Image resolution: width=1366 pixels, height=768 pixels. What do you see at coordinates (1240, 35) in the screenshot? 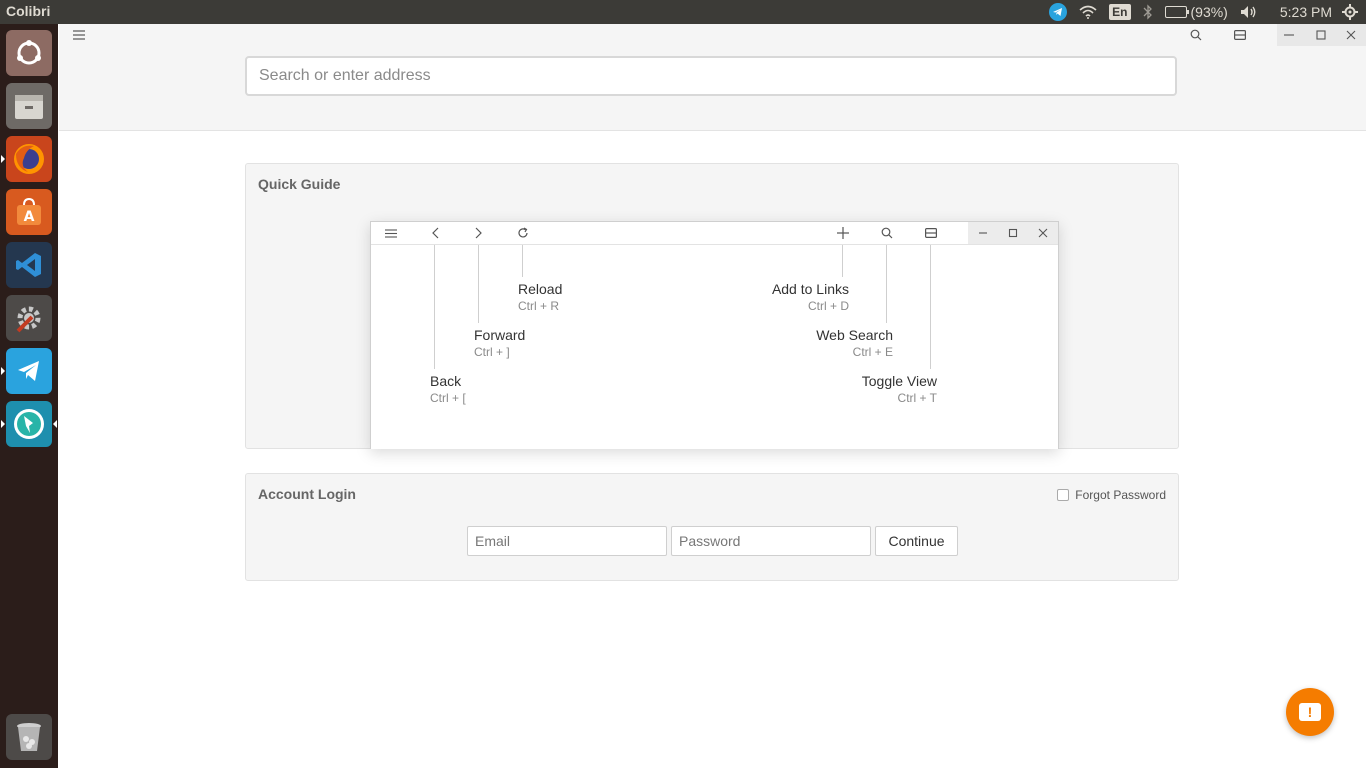
I see `toggle-view-icon` at bounding box center [1240, 35].